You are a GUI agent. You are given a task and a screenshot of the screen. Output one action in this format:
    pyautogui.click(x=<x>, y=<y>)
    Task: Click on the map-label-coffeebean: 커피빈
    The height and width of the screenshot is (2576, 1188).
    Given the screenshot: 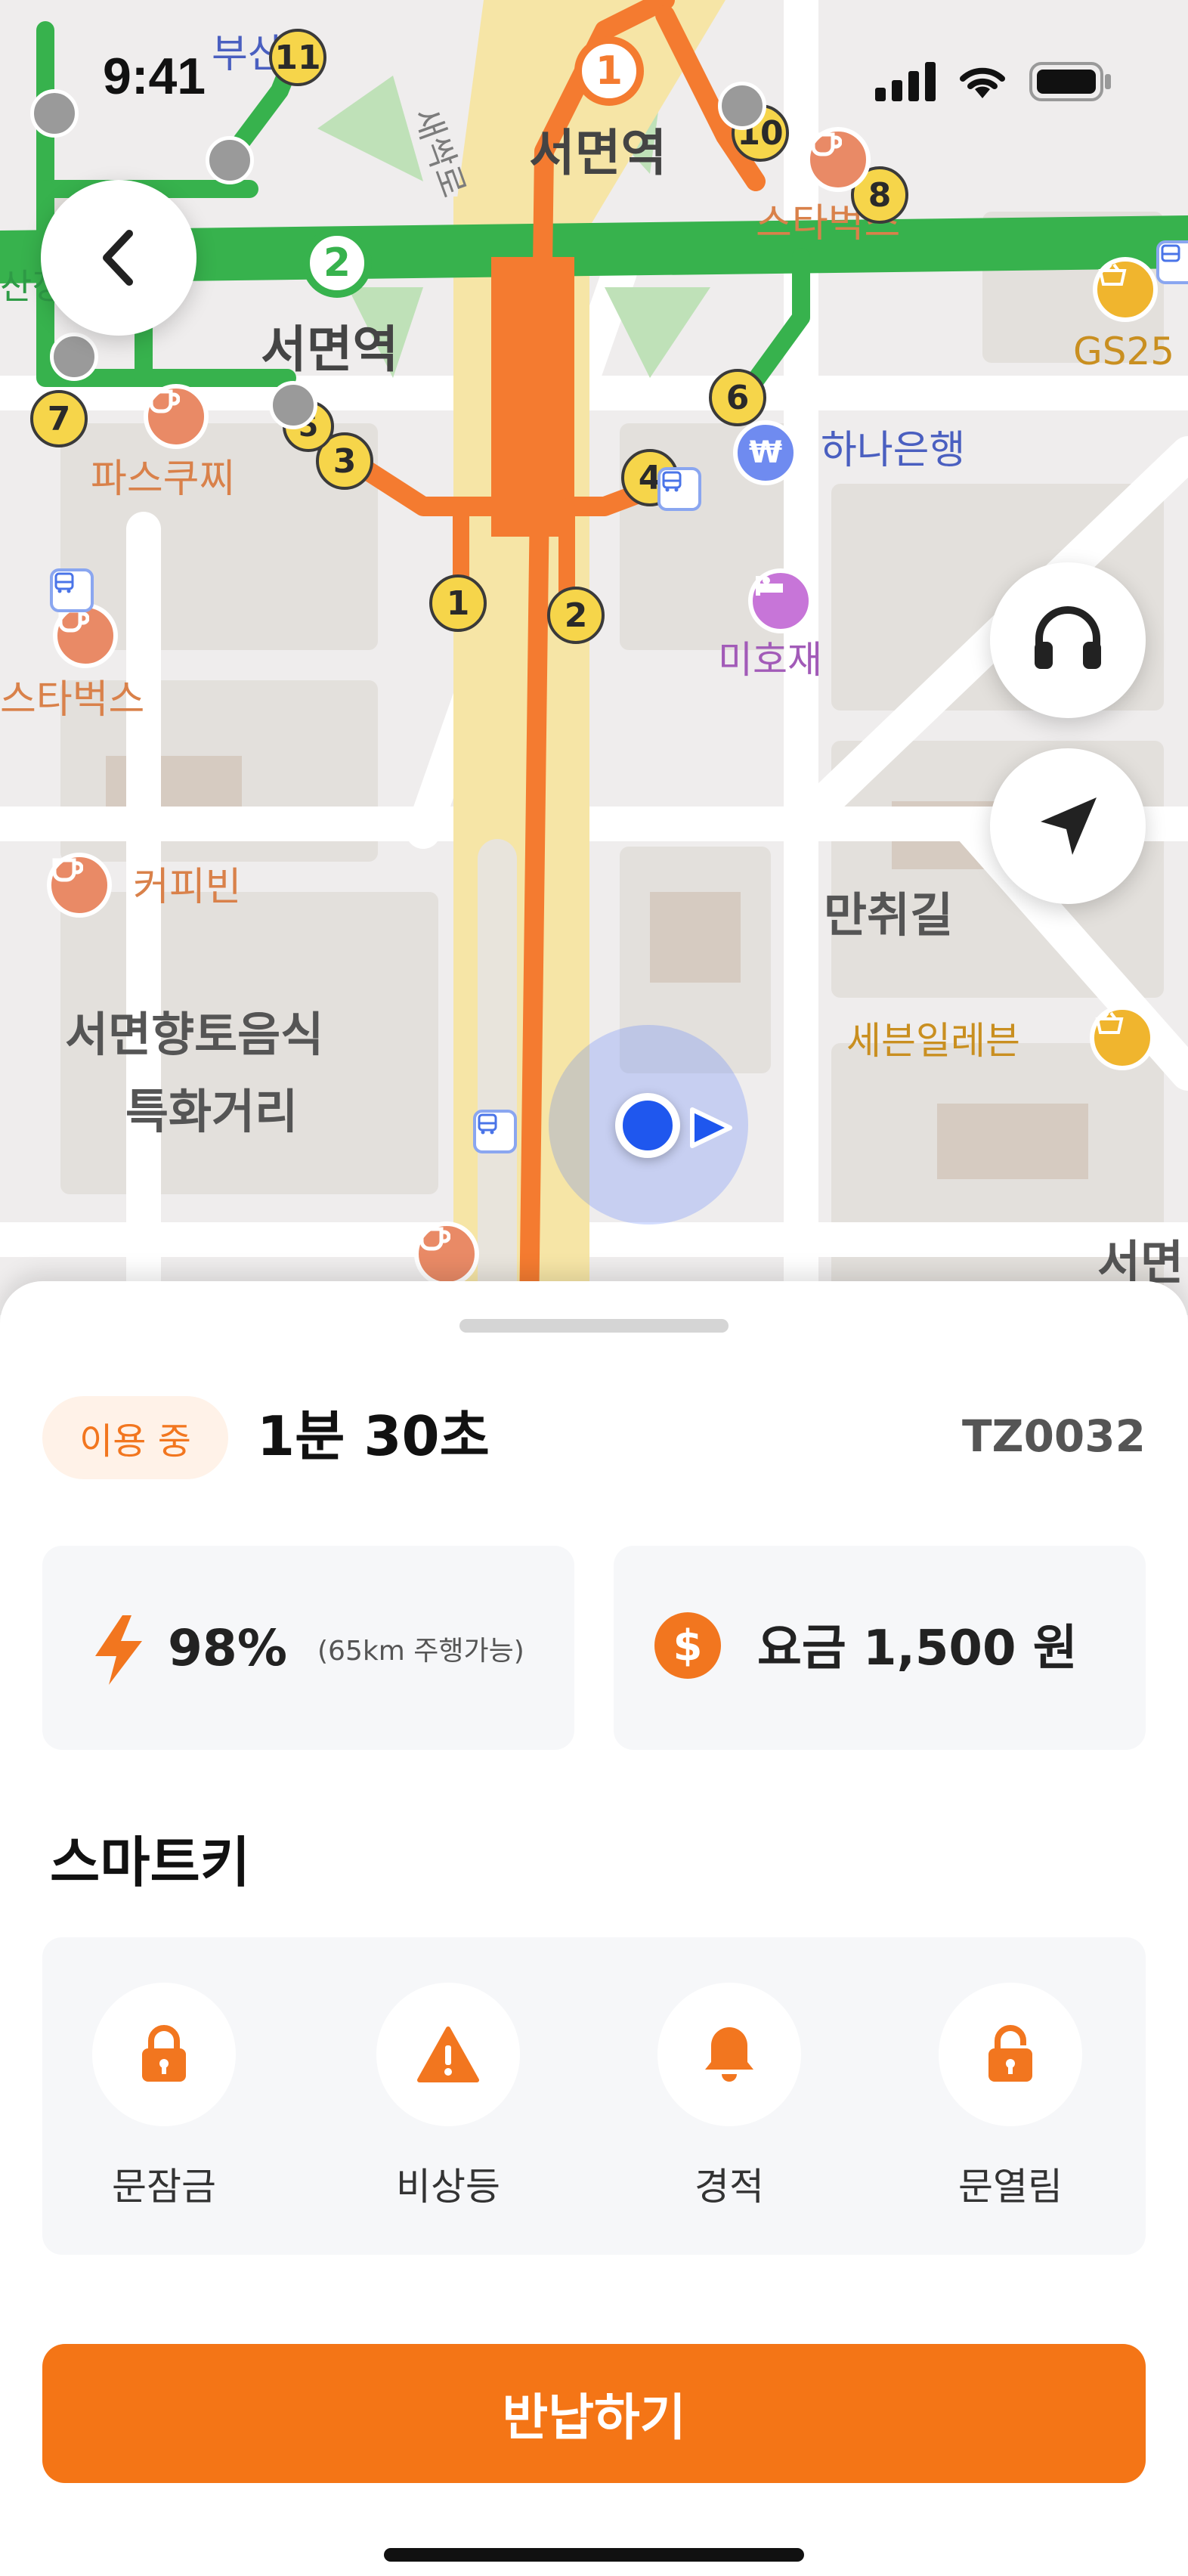 What is the action you would take?
    pyautogui.click(x=188, y=888)
    